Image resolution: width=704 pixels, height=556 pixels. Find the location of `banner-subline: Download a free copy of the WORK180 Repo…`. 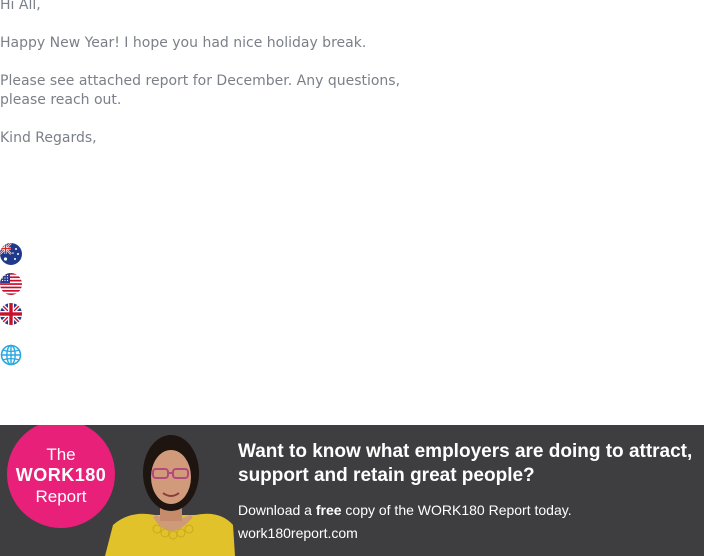

banner-subline: Download a free copy of the WORK180 Repo… is located at coordinates (405, 510).